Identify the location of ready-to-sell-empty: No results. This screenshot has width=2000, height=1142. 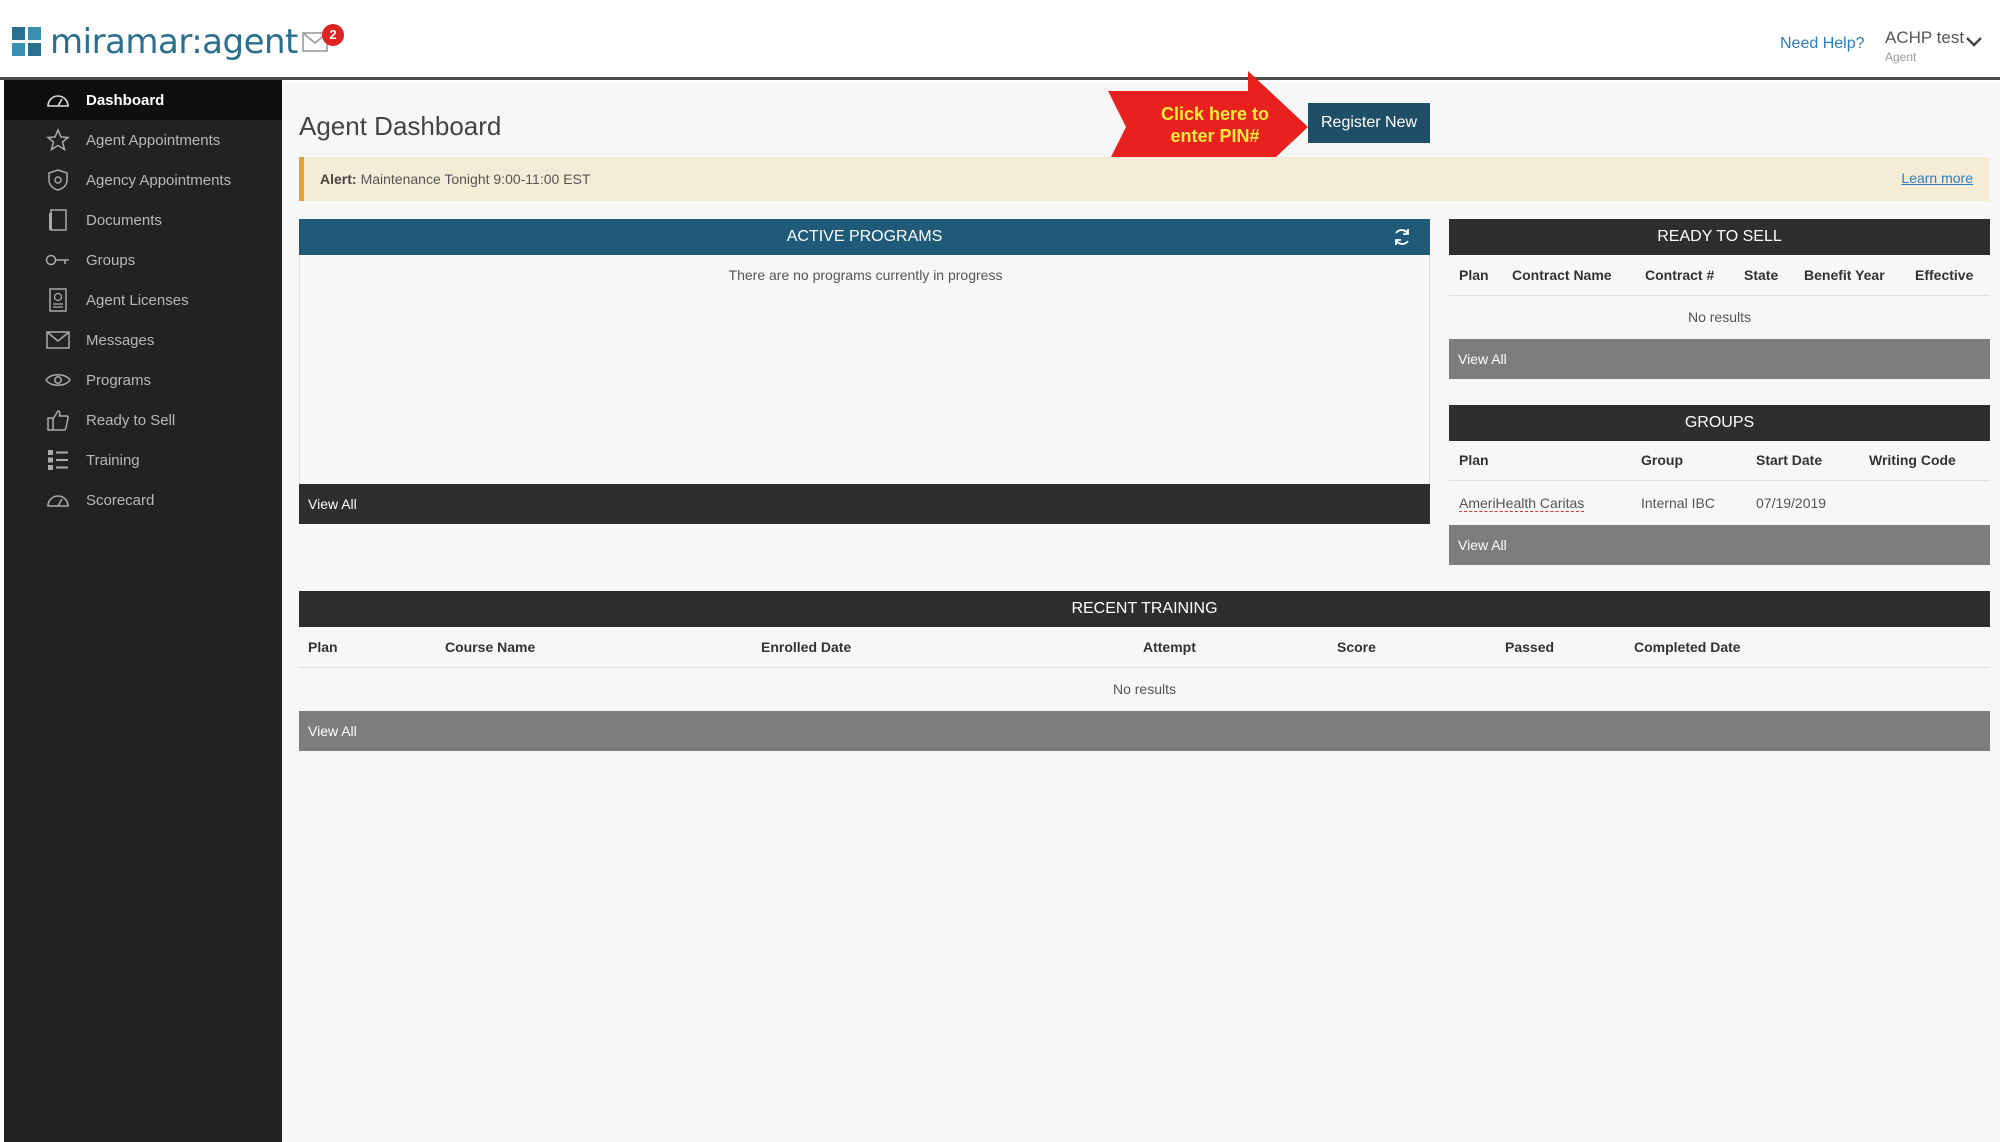
(1719, 317).